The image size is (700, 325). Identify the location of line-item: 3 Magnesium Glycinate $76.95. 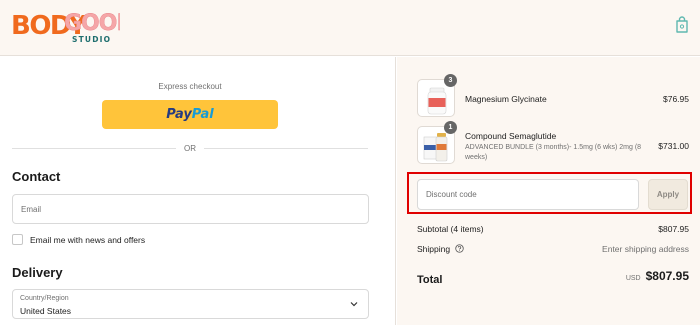
(553, 96).